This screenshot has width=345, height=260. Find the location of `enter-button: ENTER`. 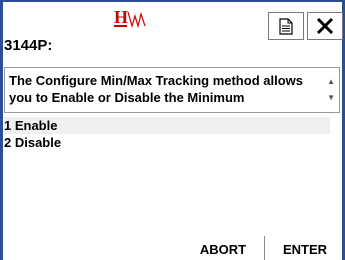

enter-button: ENTER is located at coordinates (305, 249).